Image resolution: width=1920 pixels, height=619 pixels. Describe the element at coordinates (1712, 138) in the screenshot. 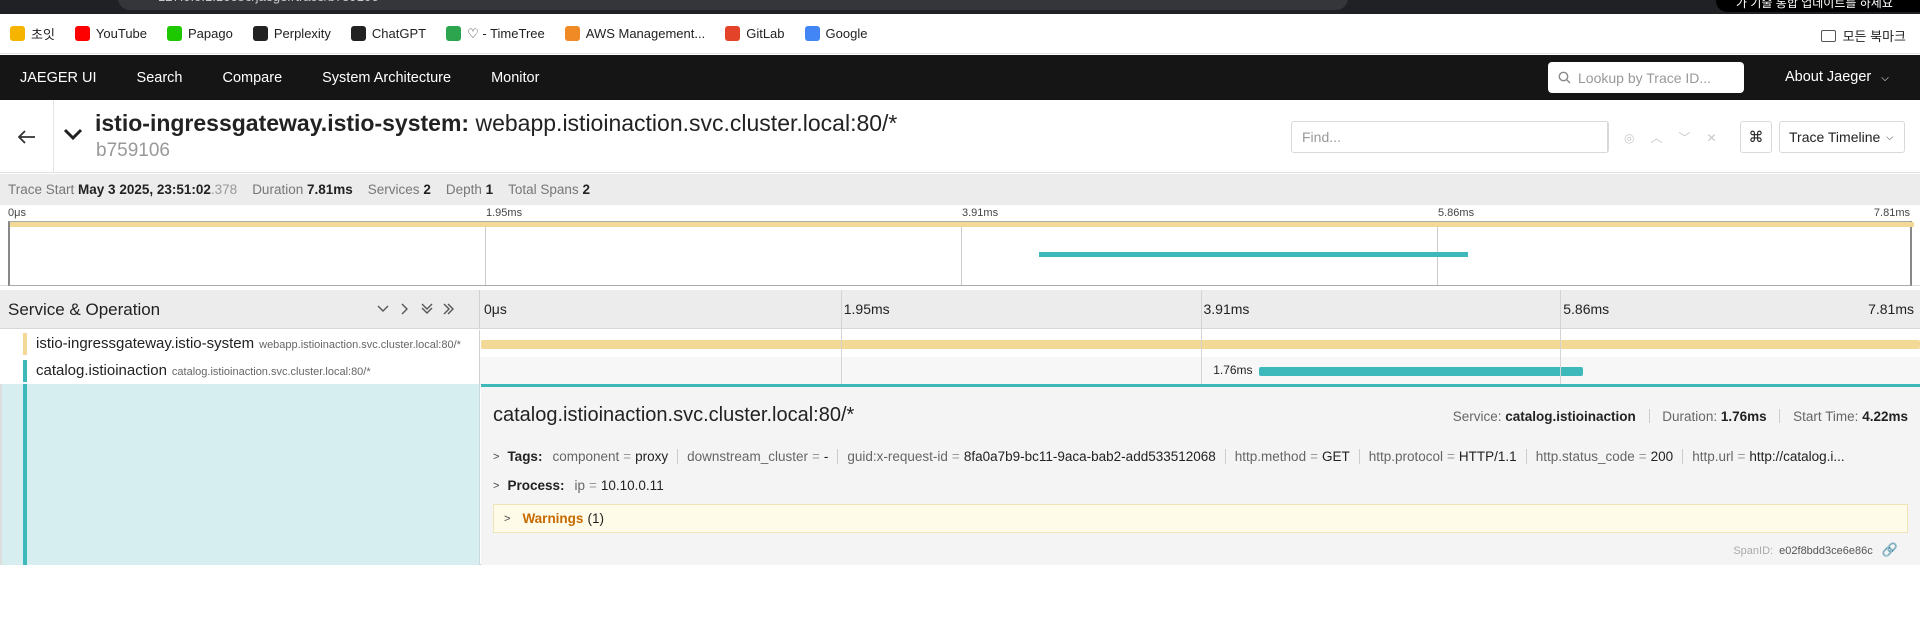

I see `close-icon: ✕` at that location.